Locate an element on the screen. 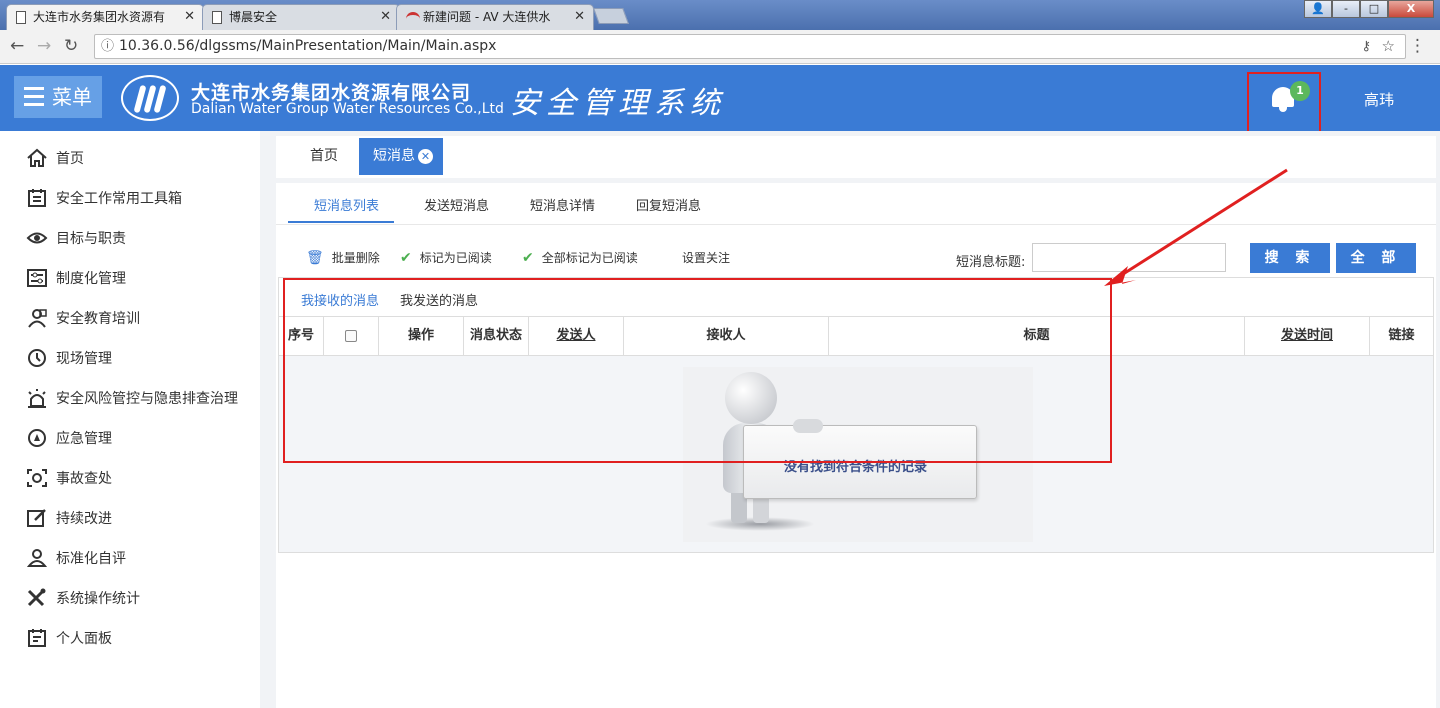 This screenshot has width=1440, height=708. tab-home: 首页 is located at coordinates (324, 156).